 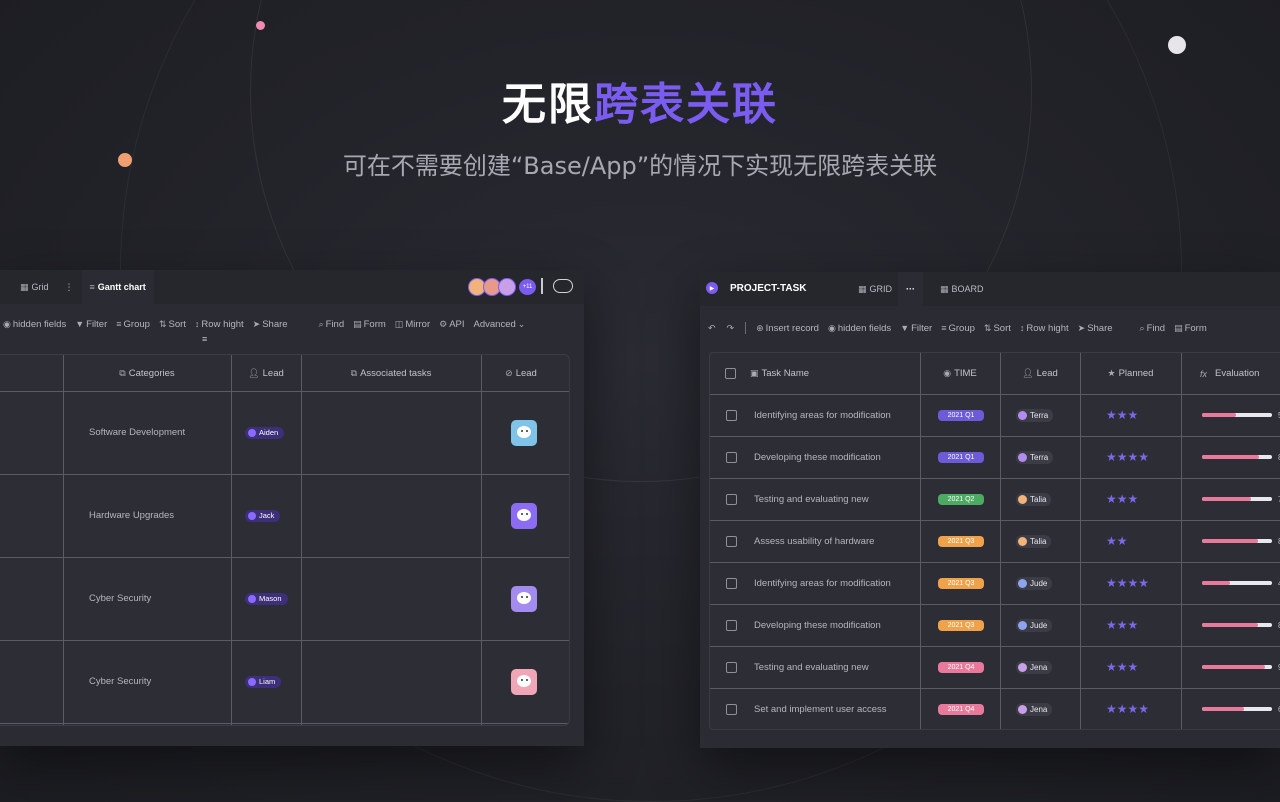 I want to click on evaluation-cell: 6, so click(x=1241, y=708).